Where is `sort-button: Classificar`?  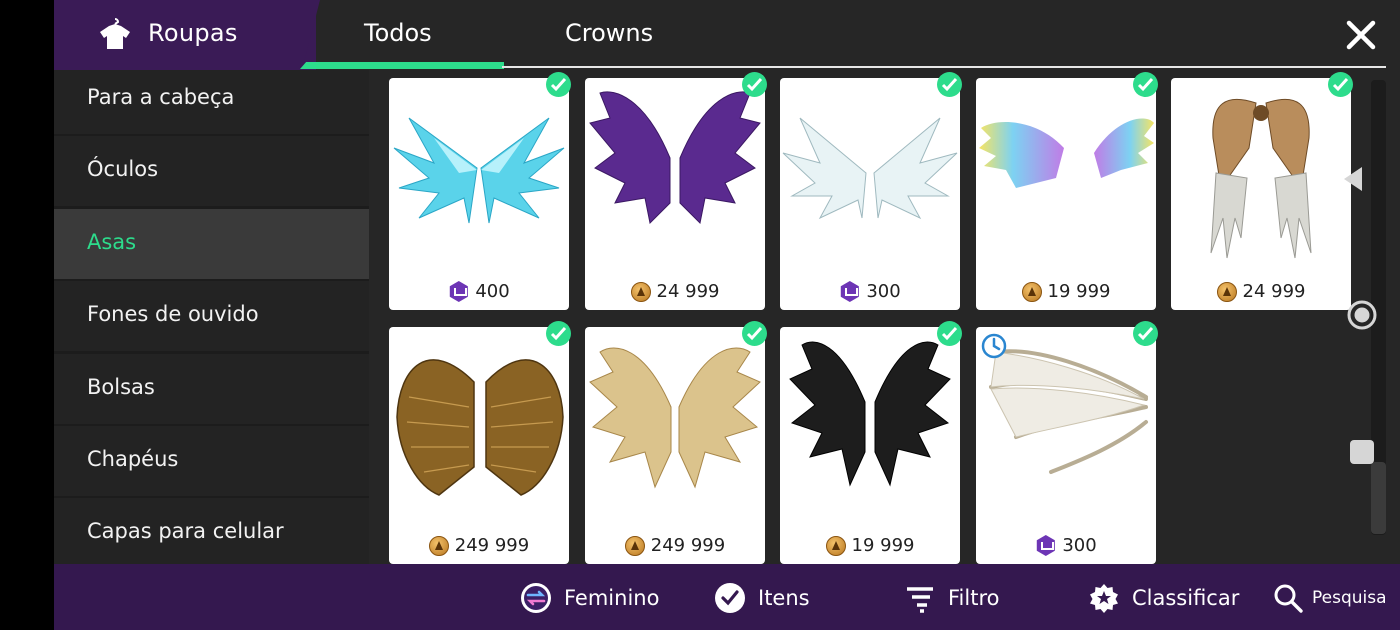 sort-button: Classificar is located at coordinates (1163, 598).